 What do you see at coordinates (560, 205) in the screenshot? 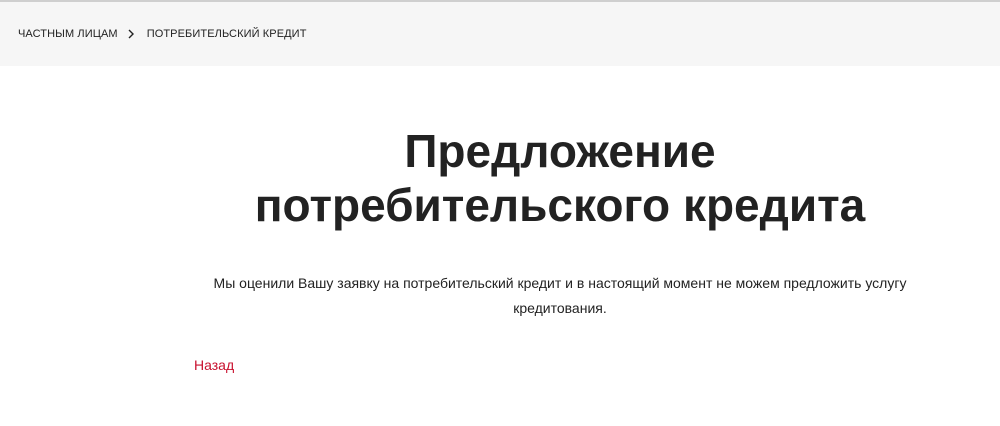
I see `page-title-line2: потребительского кредита` at bounding box center [560, 205].